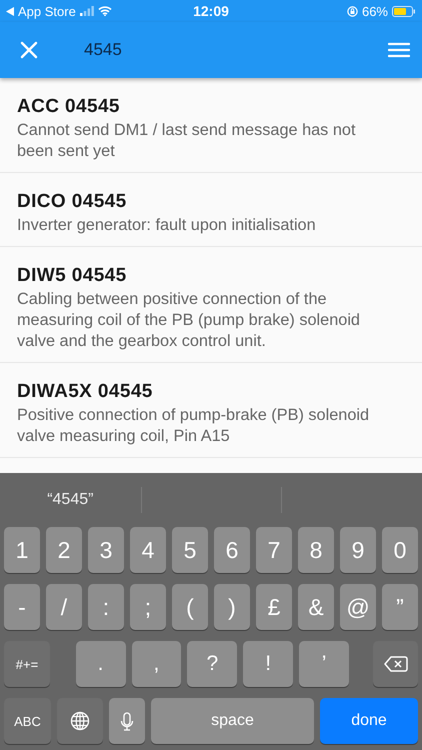 The width and height of the screenshot is (422, 750). Describe the element at coordinates (105, 11) in the screenshot. I see `wifi-icon` at that location.